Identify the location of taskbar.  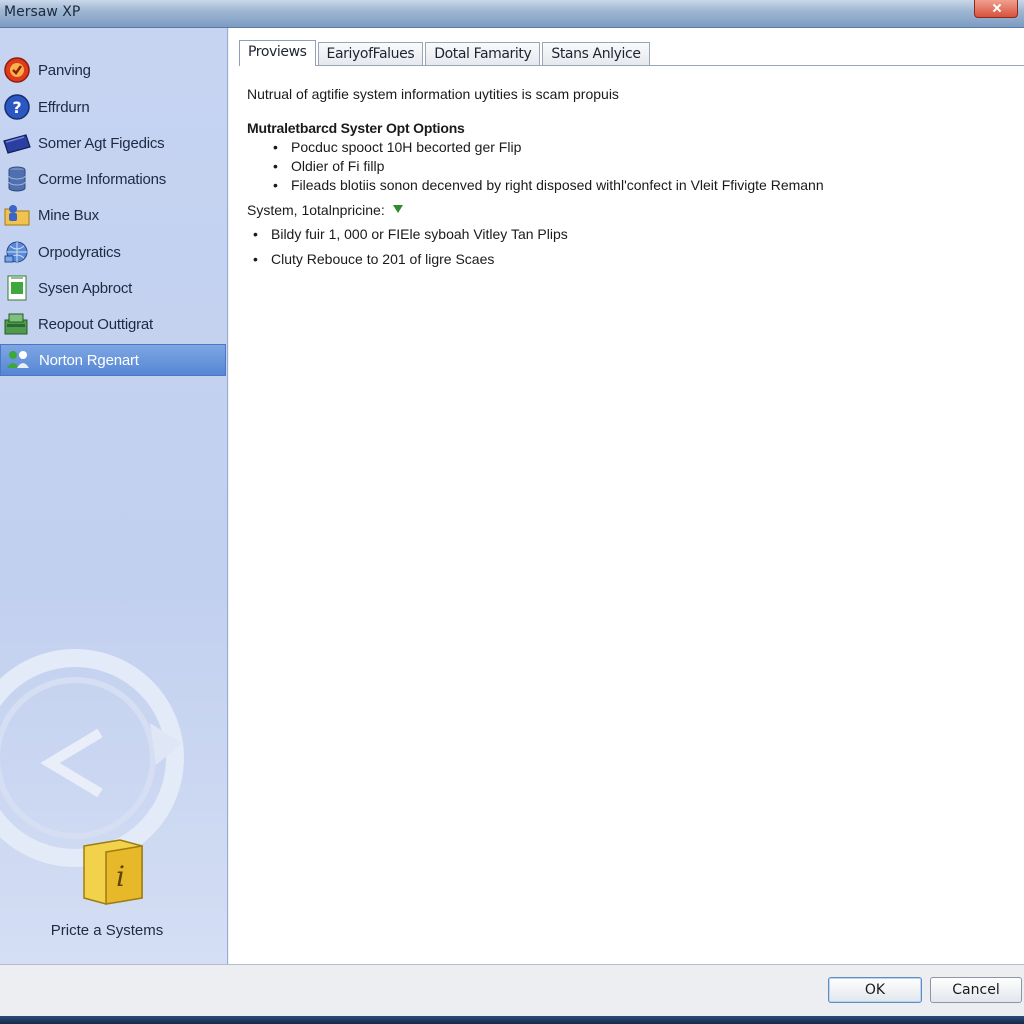
(512, 1020).